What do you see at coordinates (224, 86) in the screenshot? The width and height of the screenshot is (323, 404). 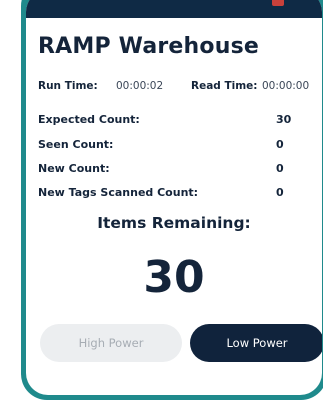 I see `read-time-label: Read Time:` at bounding box center [224, 86].